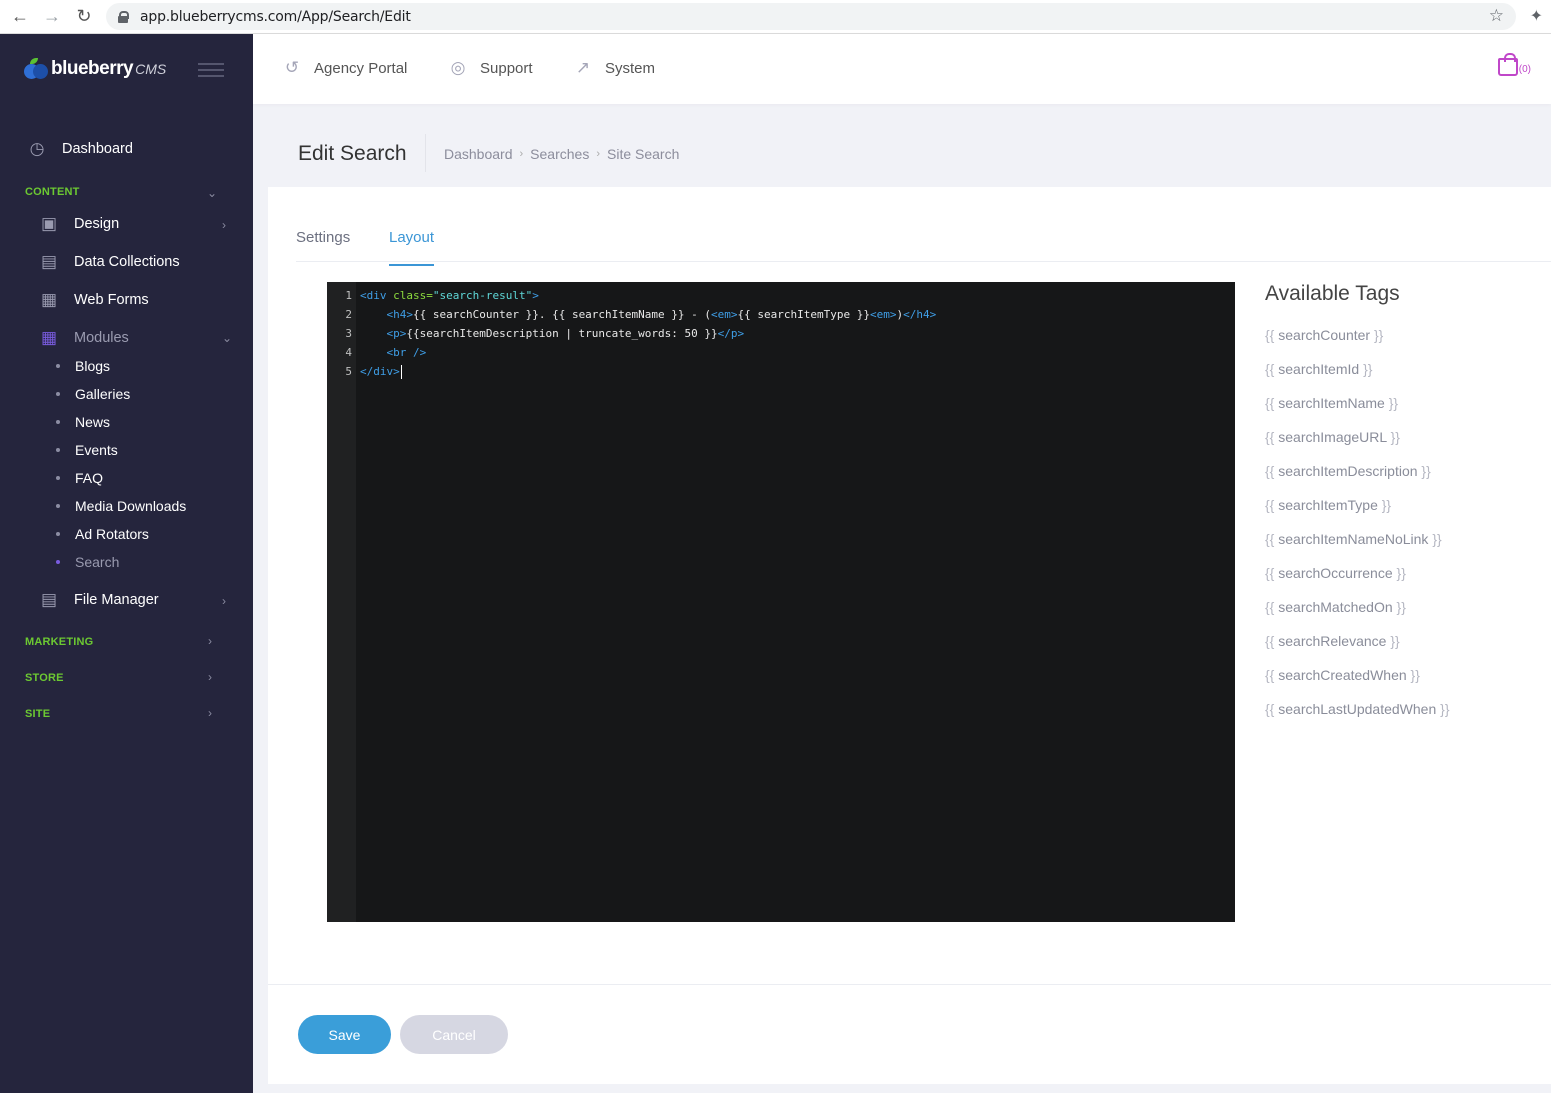 This screenshot has height=1093, width=1551. What do you see at coordinates (44, 678) in the screenshot?
I see `section-store: STORE` at bounding box center [44, 678].